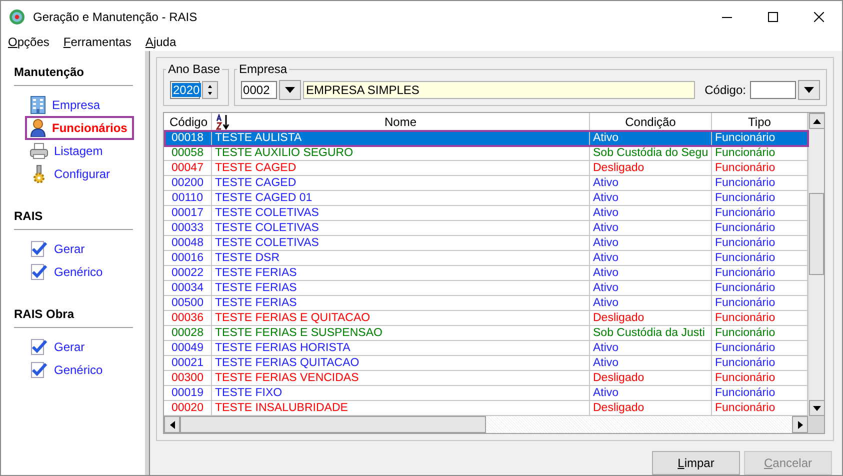 The height and width of the screenshot is (476, 843). I want to click on building-icon, so click(38, 105).